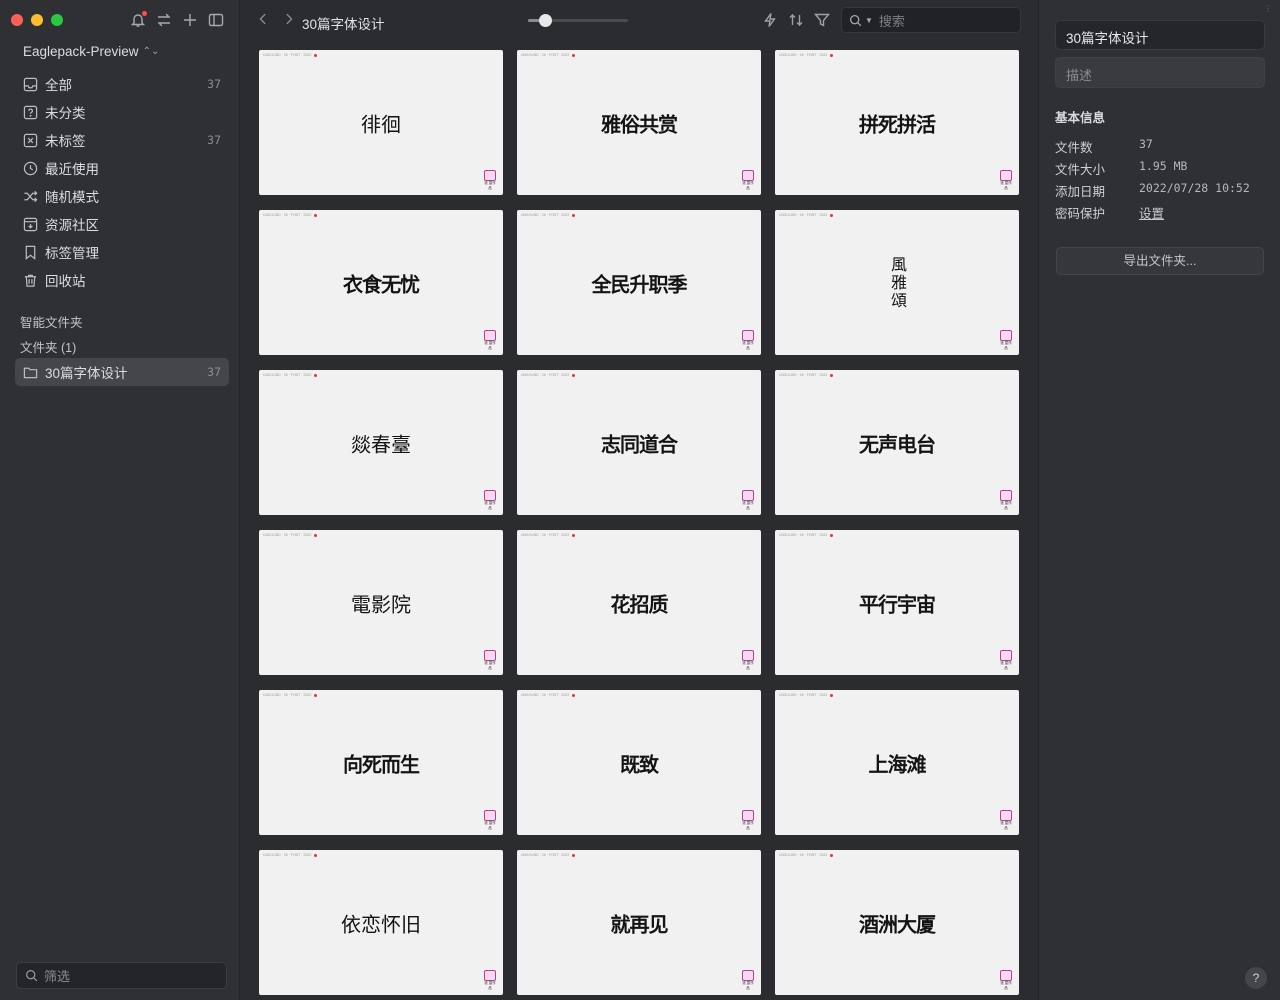 The width and height of the screenshot is (1280, 1000). I want to click on thumbnail-card: UNSOUND · 26 · FONT · 2022 酒洲大厦钱 童作品, so click(897, 922).